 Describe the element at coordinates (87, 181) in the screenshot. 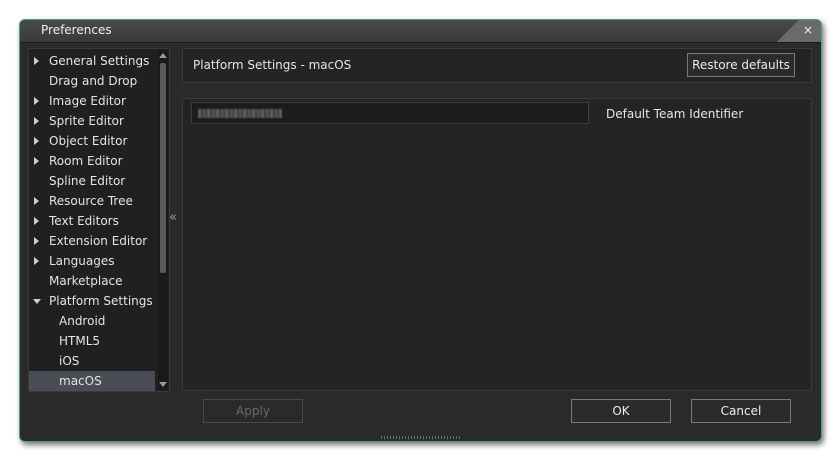

I see `tree-item-label: Spline Editor` at that location.